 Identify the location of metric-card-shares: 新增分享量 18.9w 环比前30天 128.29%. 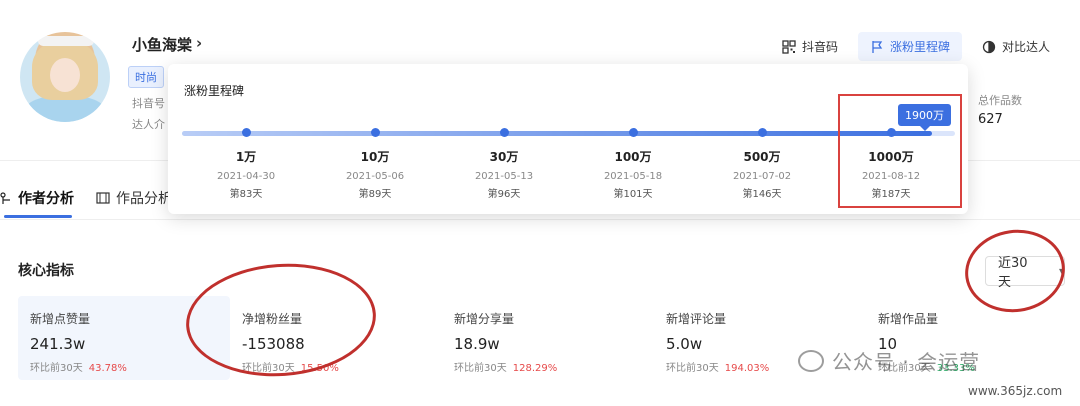
(548, 338).